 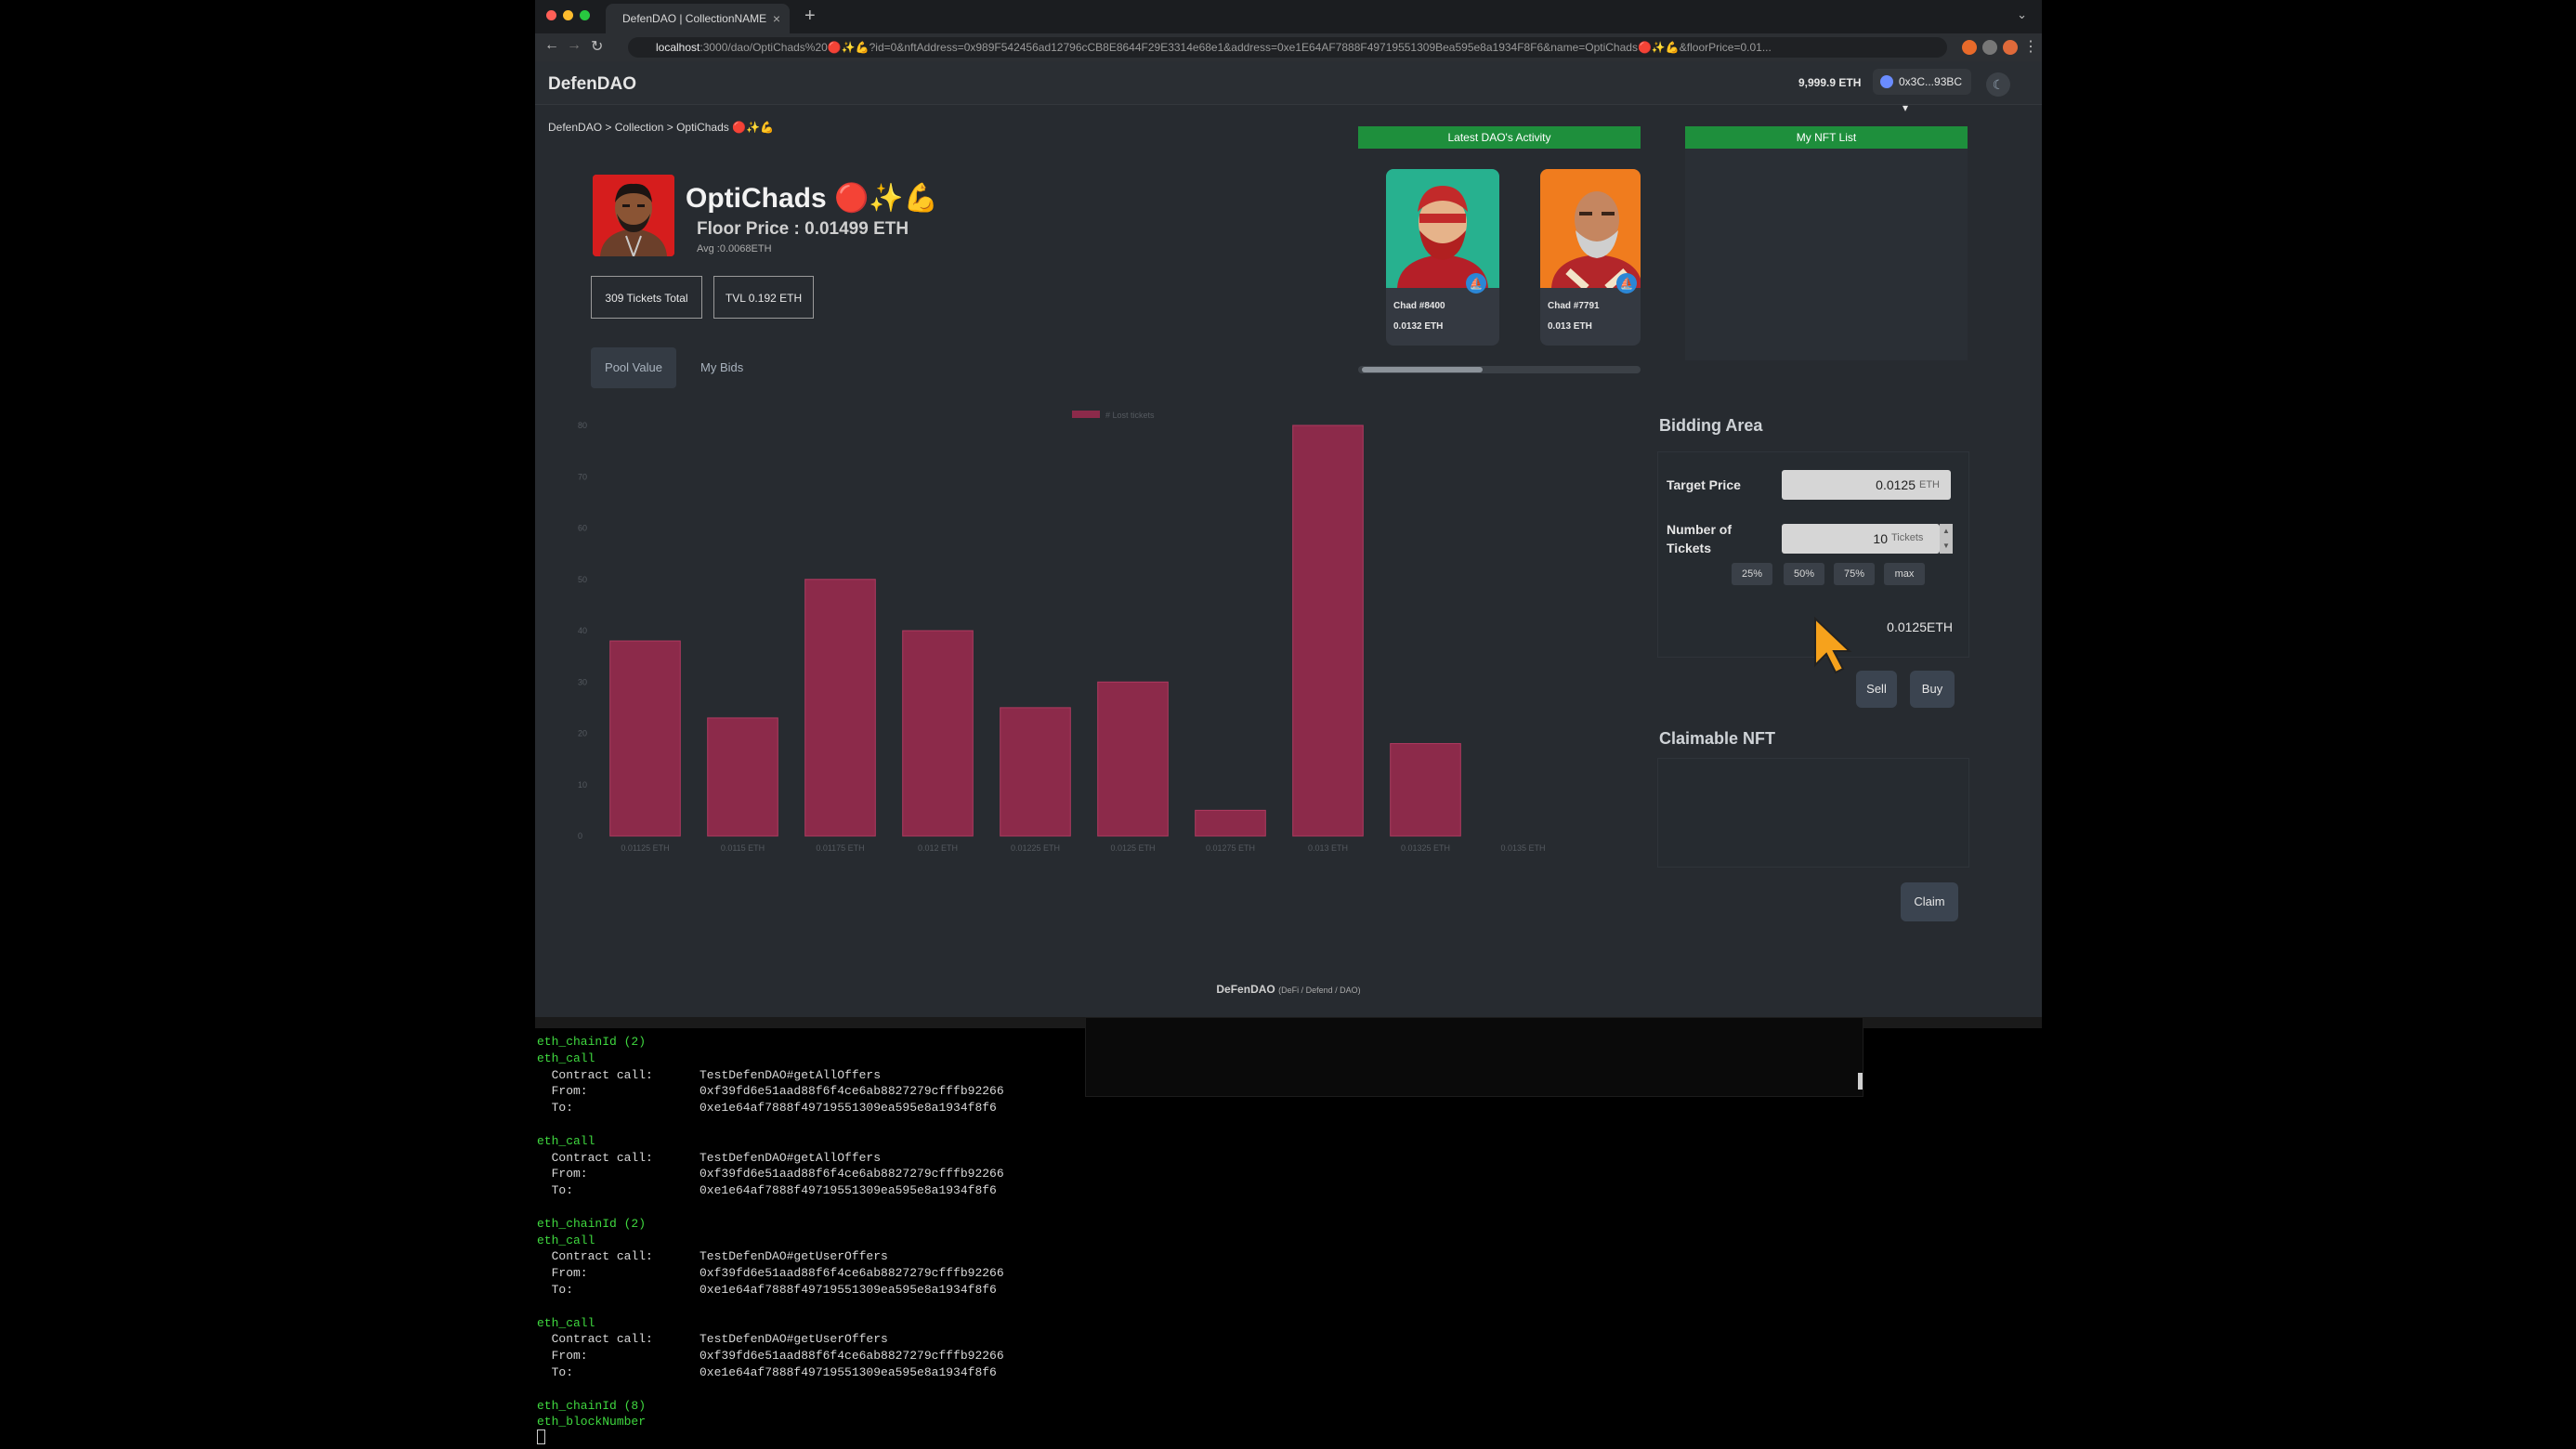 I want to click on wallet-button: 0x3C...93BC ▾, so click(x=1922, y=91).